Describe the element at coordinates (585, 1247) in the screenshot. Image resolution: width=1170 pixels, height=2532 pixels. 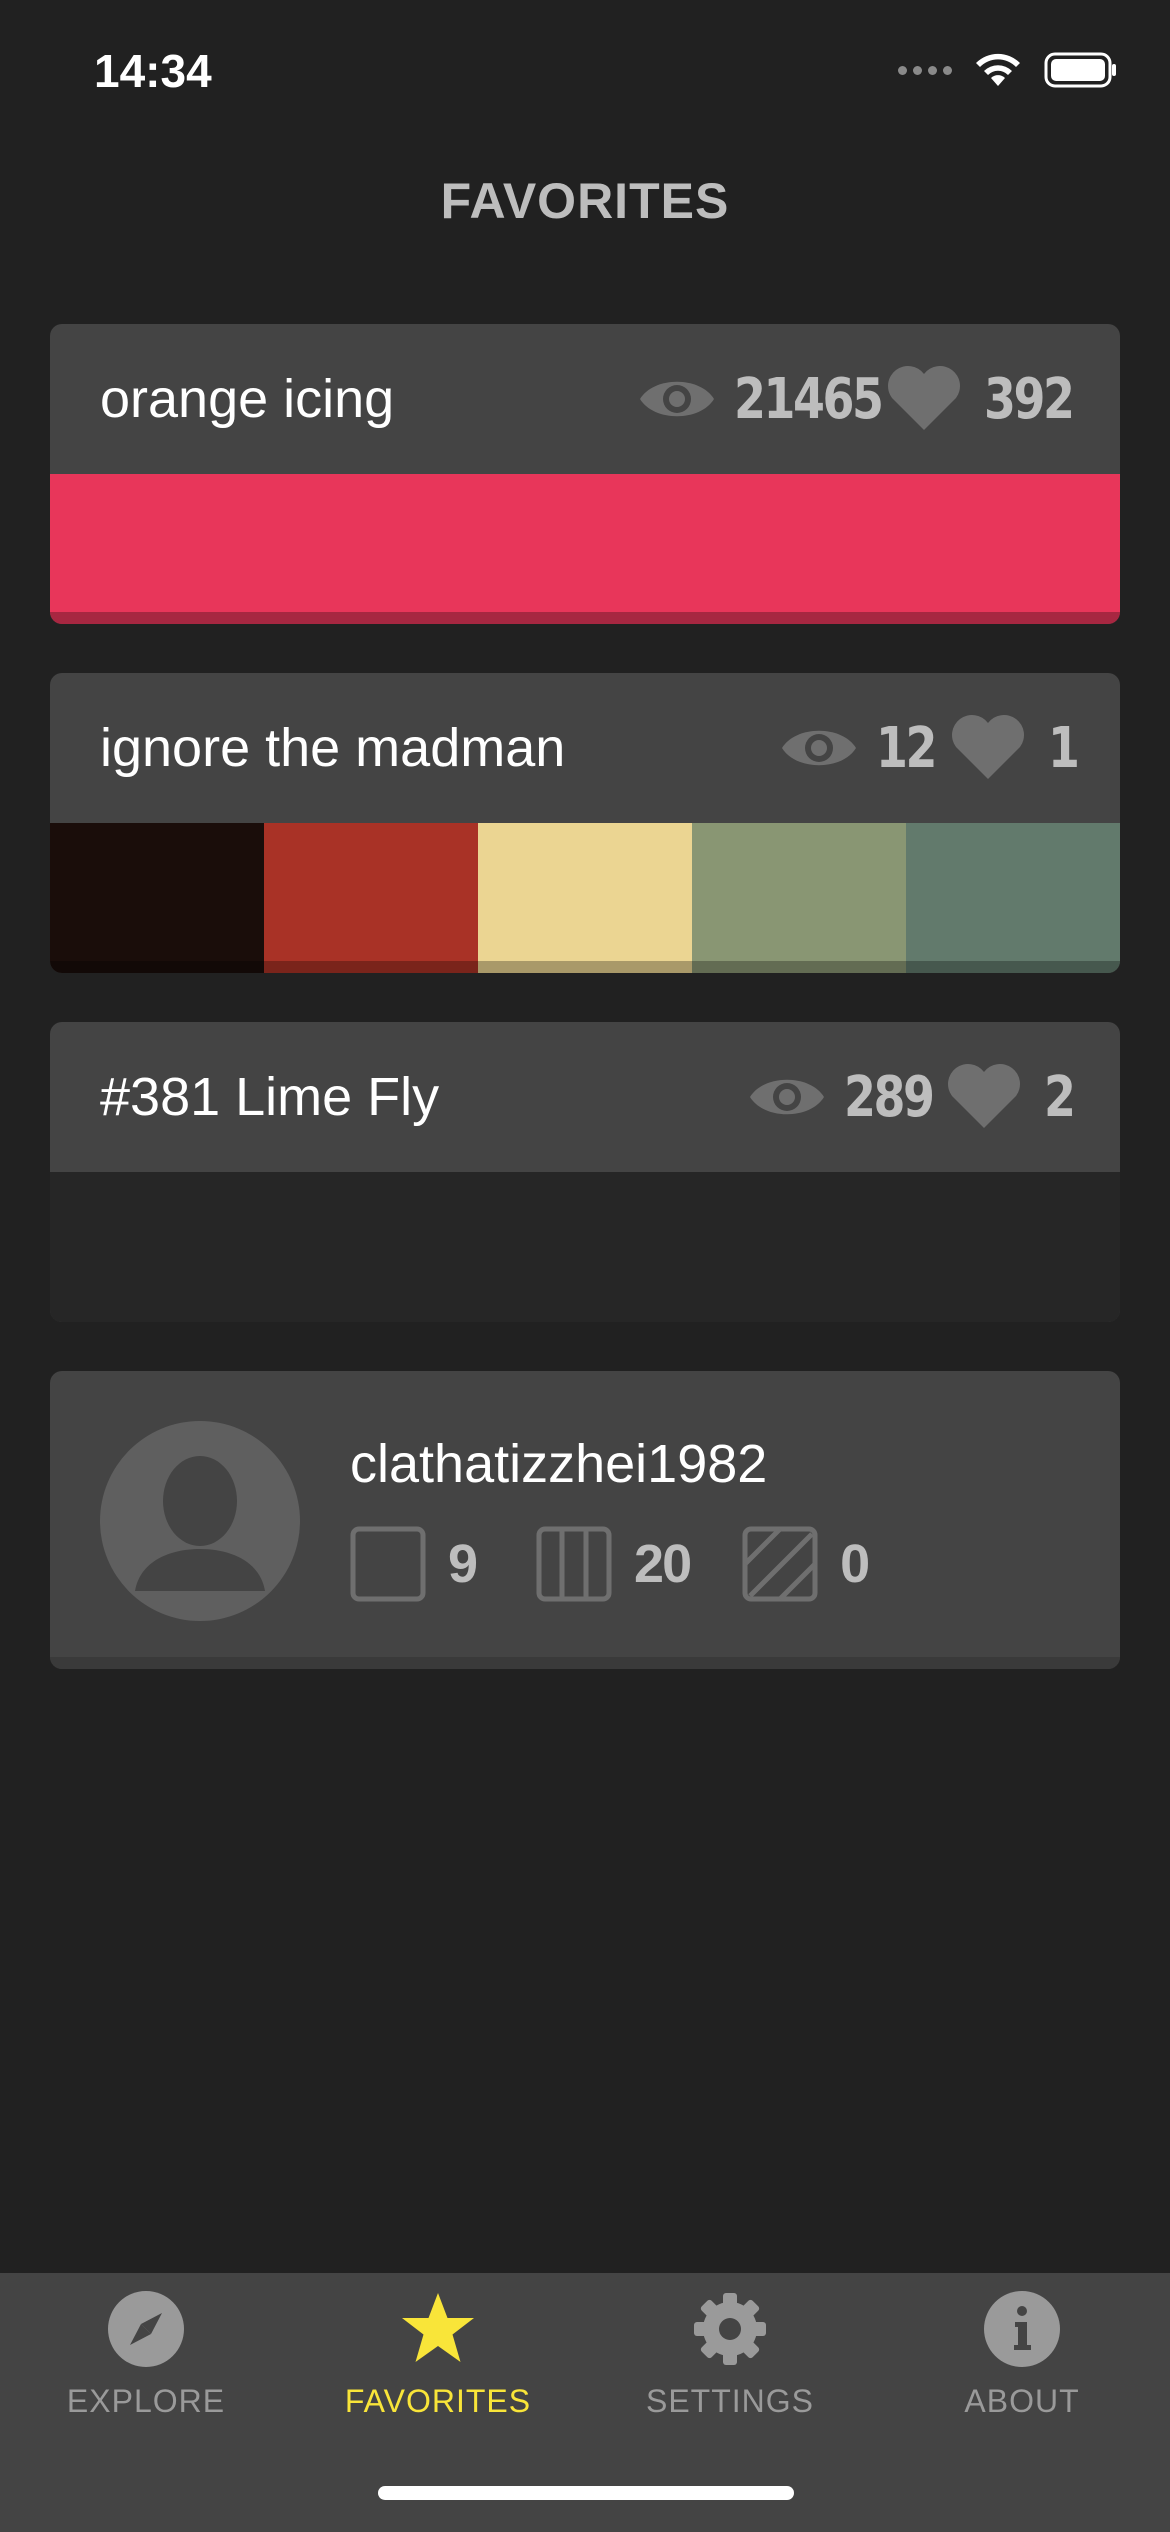
I see `palette-swatches-empty` at that location.